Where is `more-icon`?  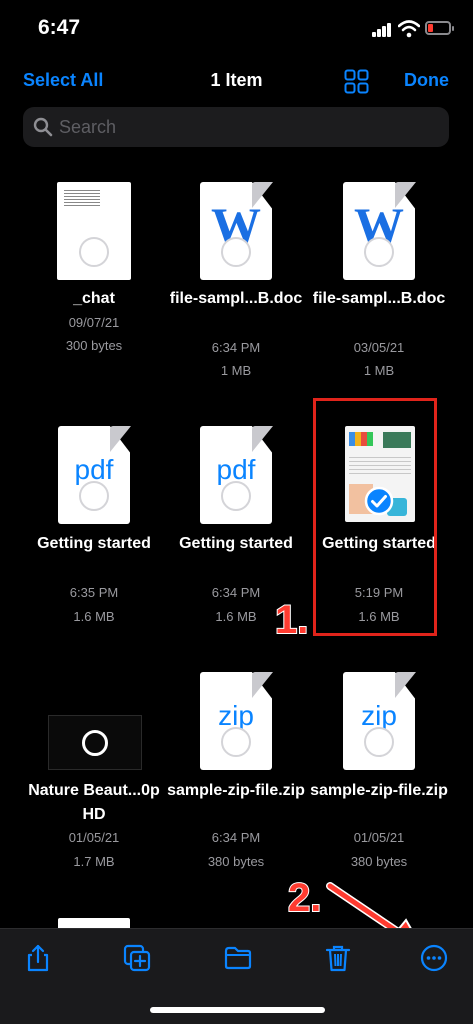 more-icon is located at coordinates (434, 958).